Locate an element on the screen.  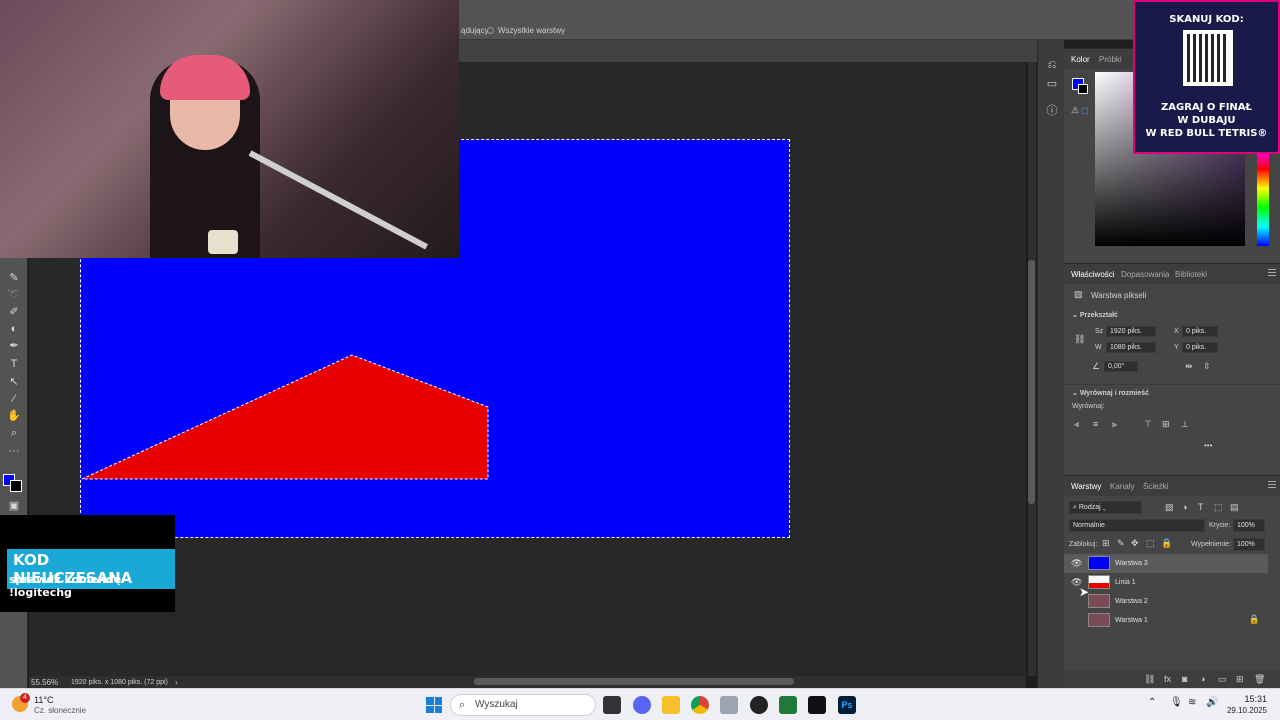
fx-icon: fx is located at coordinates (1167, 679).